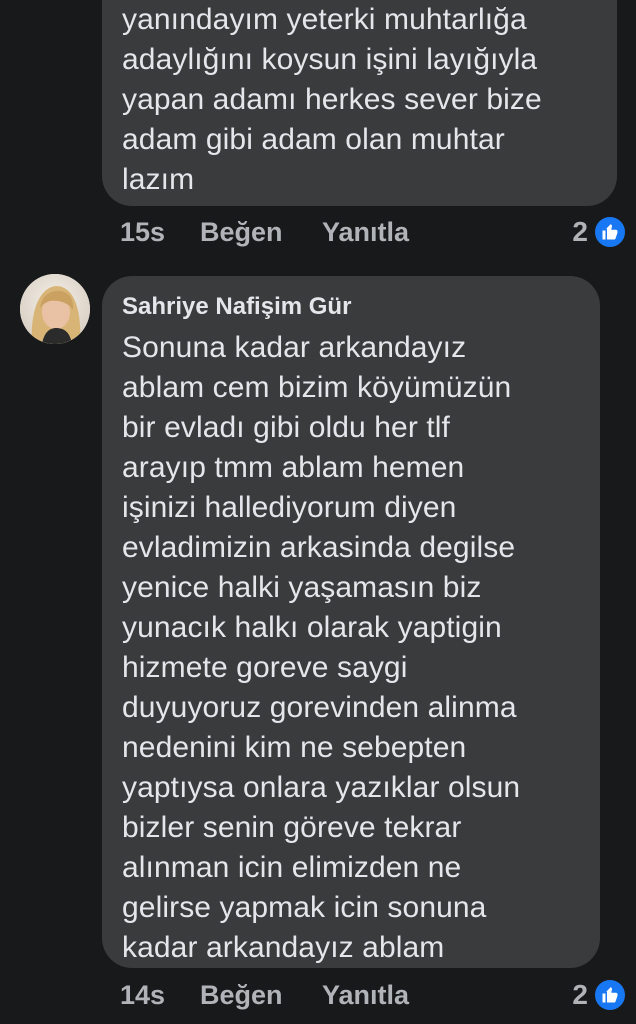 The height and width of the screenshot is (1024, 636). Describe the element at coordinates (351, 307) in the screenshot. I see `comment-author: Sahriye Nafişim Gür` at that location.